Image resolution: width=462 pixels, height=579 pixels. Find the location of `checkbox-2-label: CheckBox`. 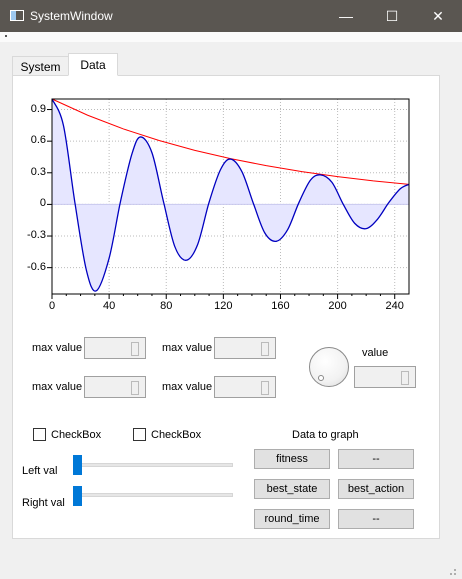

checkbox-2-label: CheckBox is located at coordinates (176, 435).